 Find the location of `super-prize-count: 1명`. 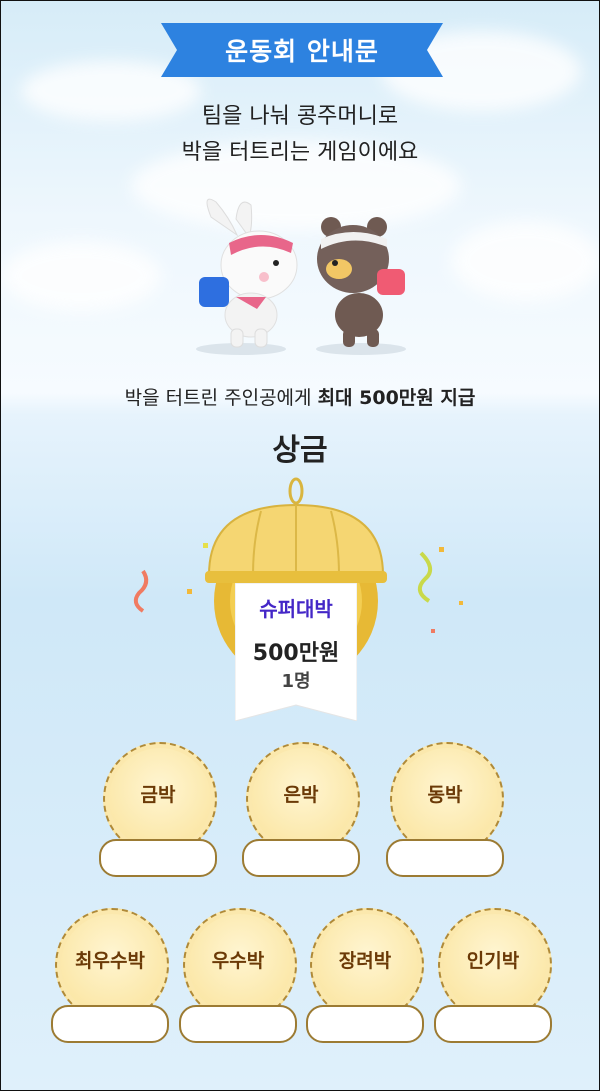

super-prize-count: 1명 is located at coordinates (296, 681).